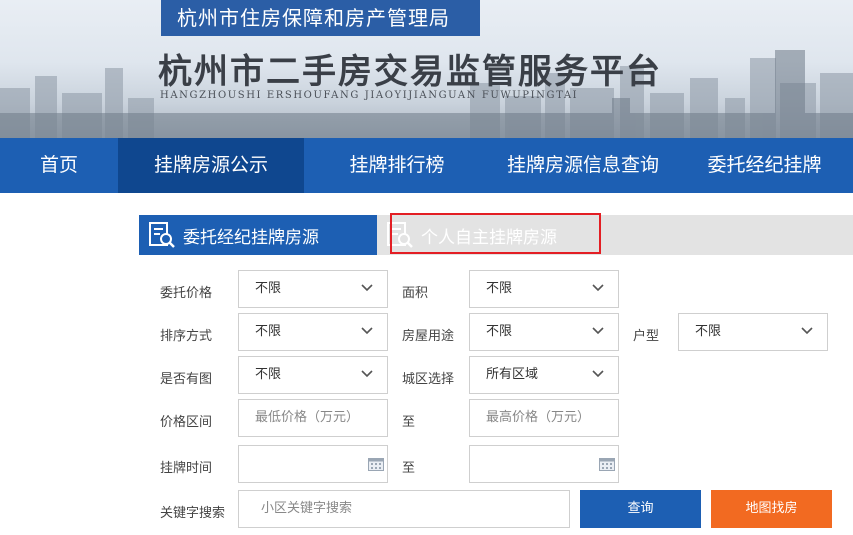 The width and height of the screenshot is (853, 535). Describe the element at coordinates (771, 509) in the screenshot. I see `map-search-button: 地图找房` at that location.